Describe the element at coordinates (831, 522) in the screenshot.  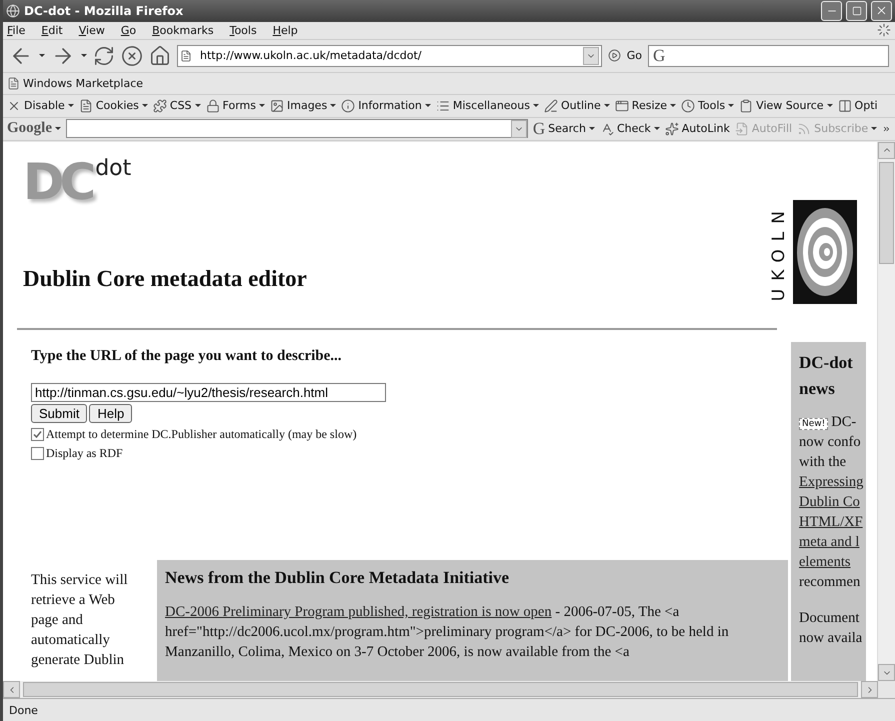
I see `sidebar-link: HTML/XF` at that location.